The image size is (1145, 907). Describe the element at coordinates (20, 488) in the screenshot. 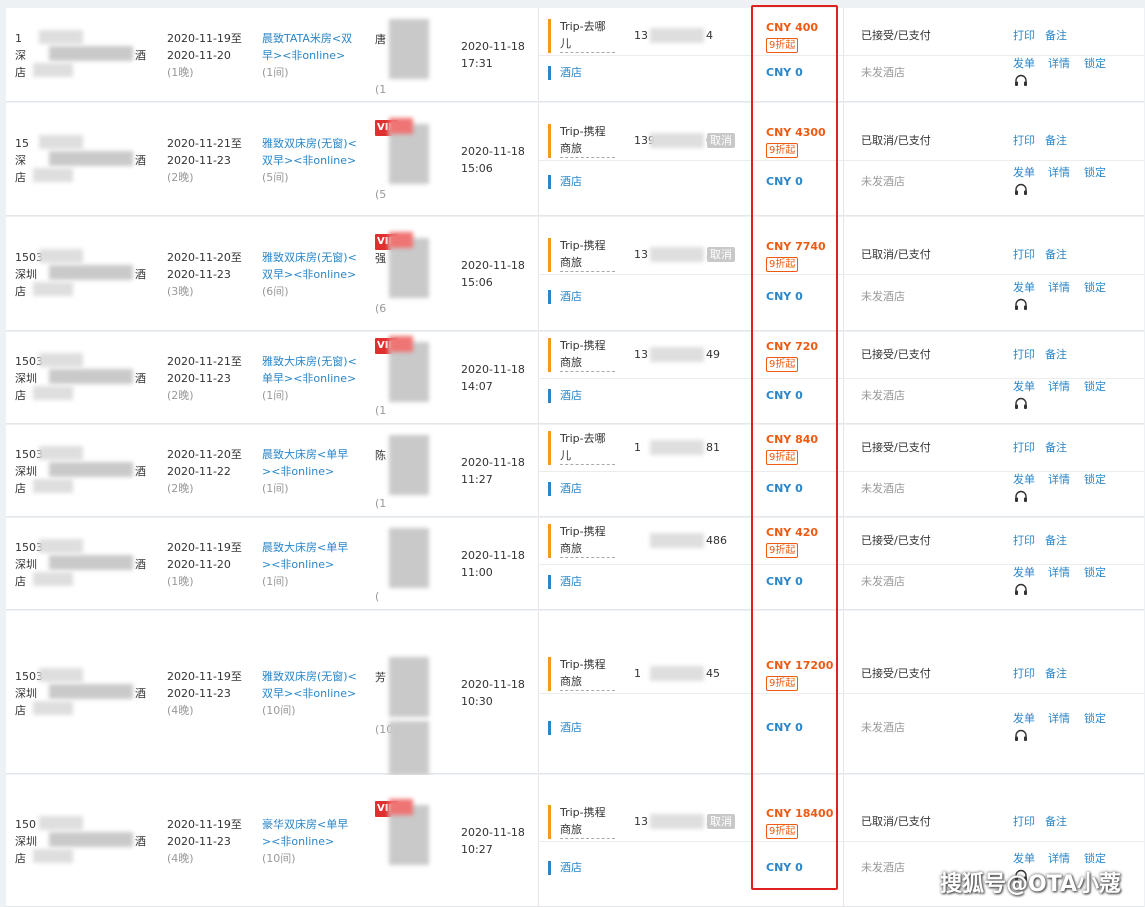

I see `hotel-name-last: 店` at that location.